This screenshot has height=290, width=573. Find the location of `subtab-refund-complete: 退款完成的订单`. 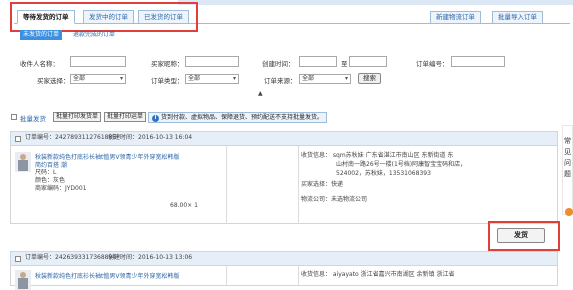

subtab-refund-complete: 退款完成的订单 is located at coordinates (94, 35).